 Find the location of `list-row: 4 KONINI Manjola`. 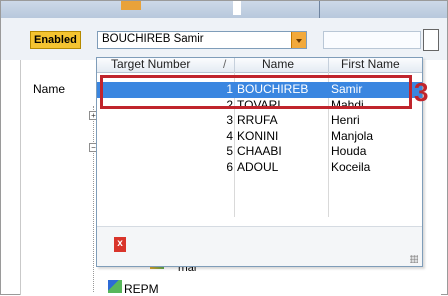

list-row: 4 KONINI Manjola is located at coordinates (259, 137).